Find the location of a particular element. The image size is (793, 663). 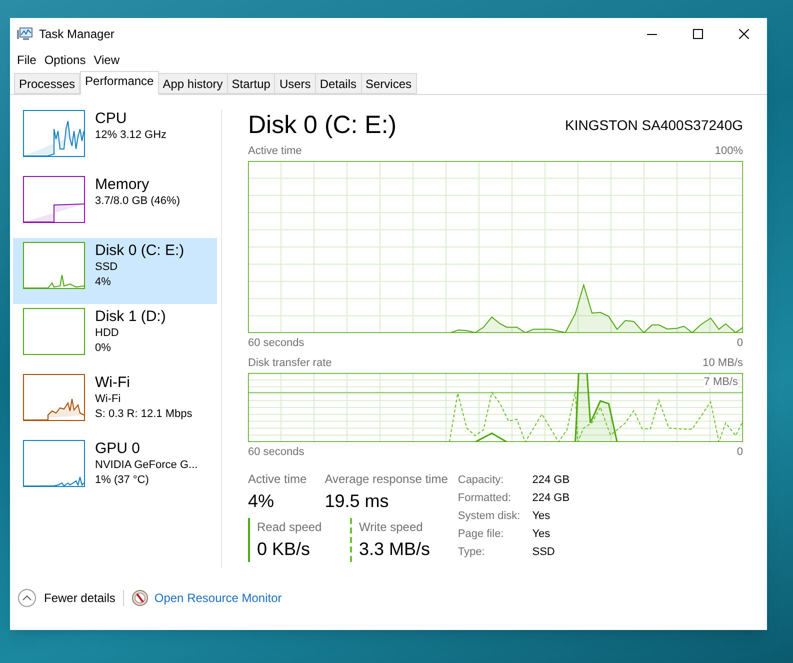

sidebar-item: CPU 12% 3.12 GHz is located at coordinates (115, 139).